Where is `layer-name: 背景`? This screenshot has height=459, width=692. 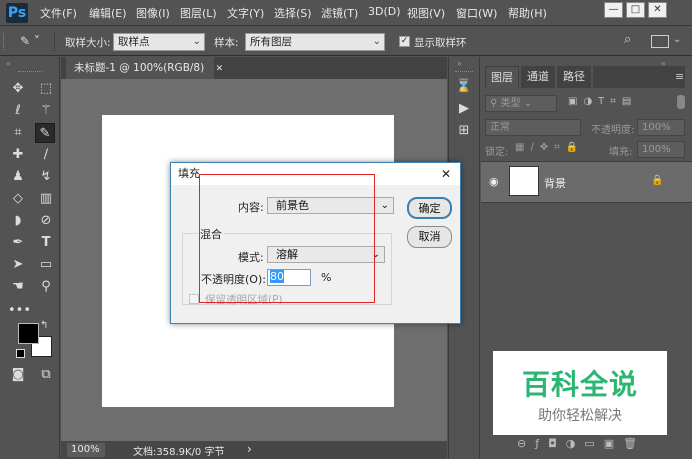
layer-name: 背景 is located at coordinates (555, 183).